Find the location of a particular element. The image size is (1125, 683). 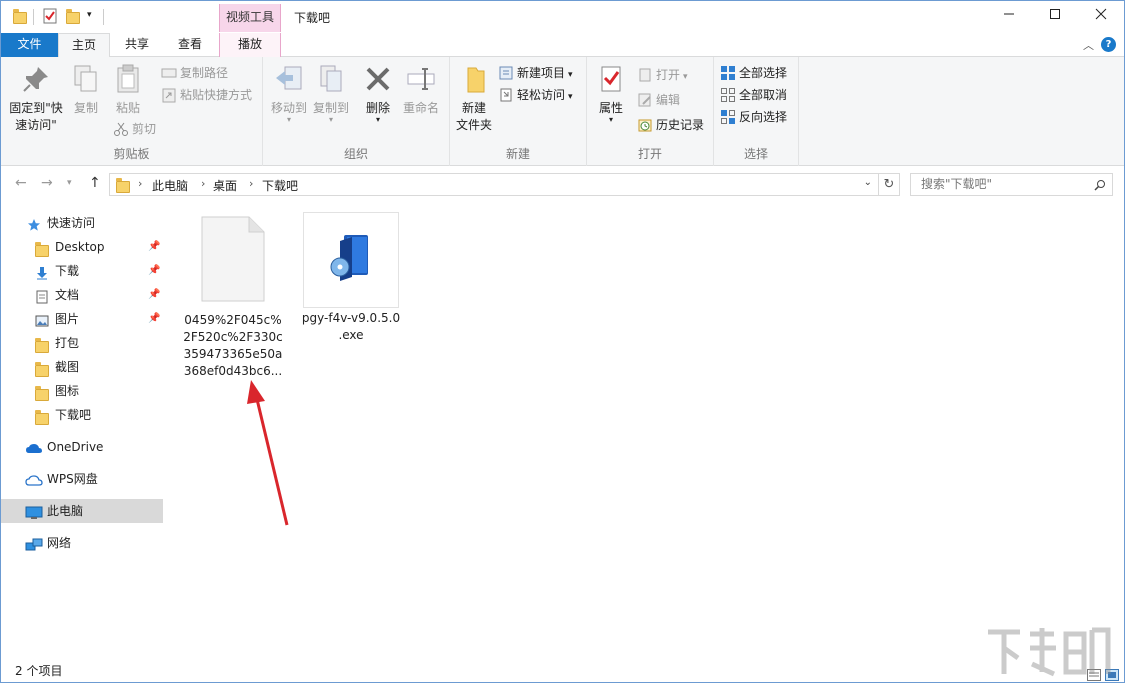

tab-home: 主页 is located at coordinates (84, 45).